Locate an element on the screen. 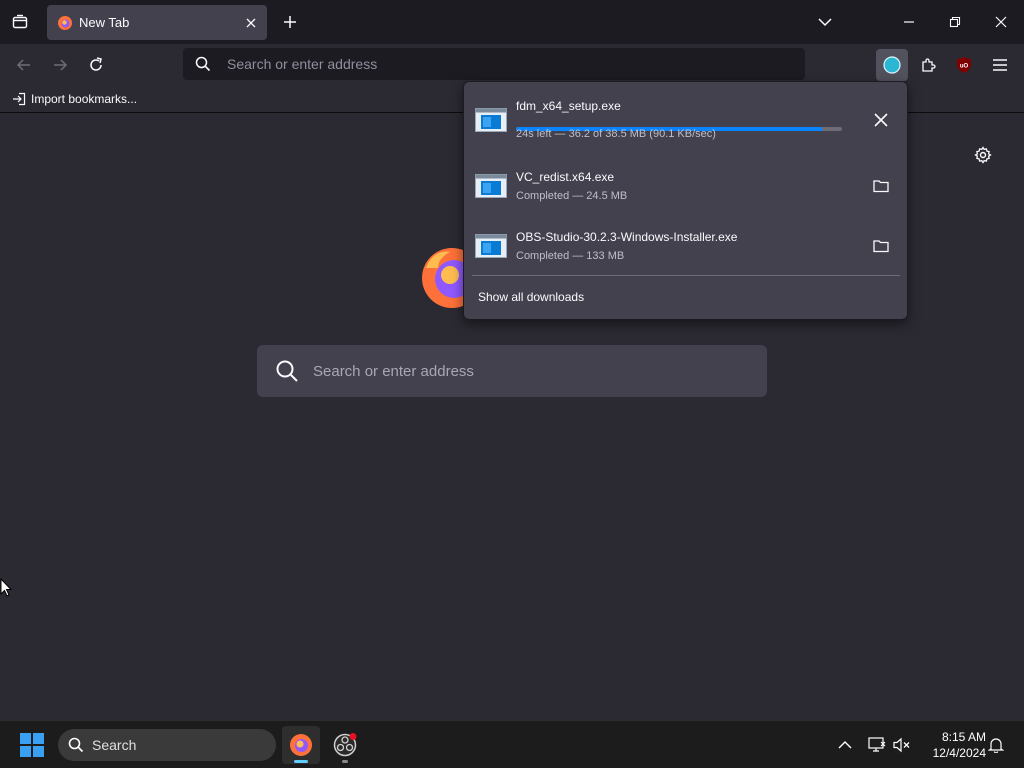 The image size is (1024, 768). chevron-up-icon is located at coordinates (845, 745).